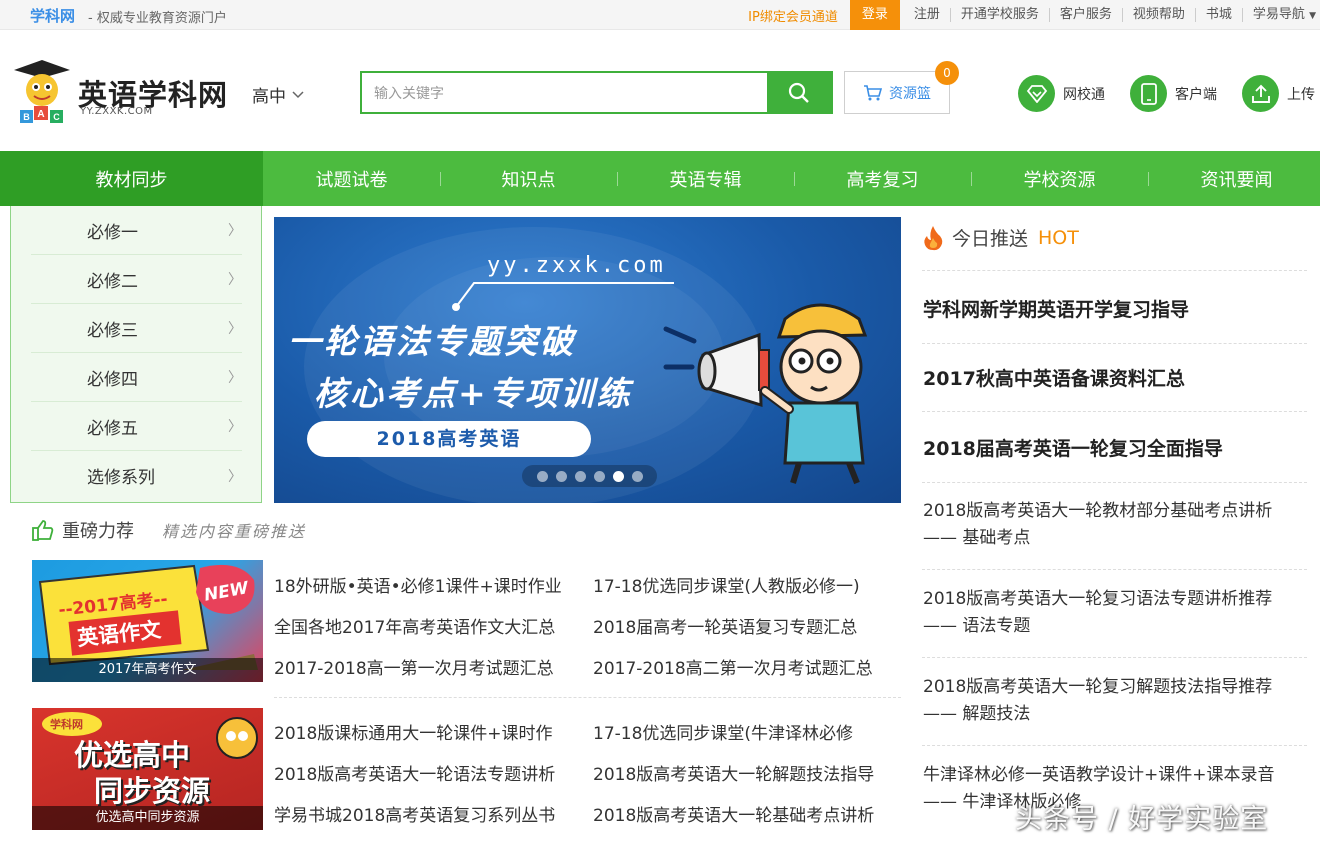 The image size is (1320, 843). Describe the element at coordinates (1159, 15) in the screenshot. I see `video-help-link: 视频帮助` at that location.